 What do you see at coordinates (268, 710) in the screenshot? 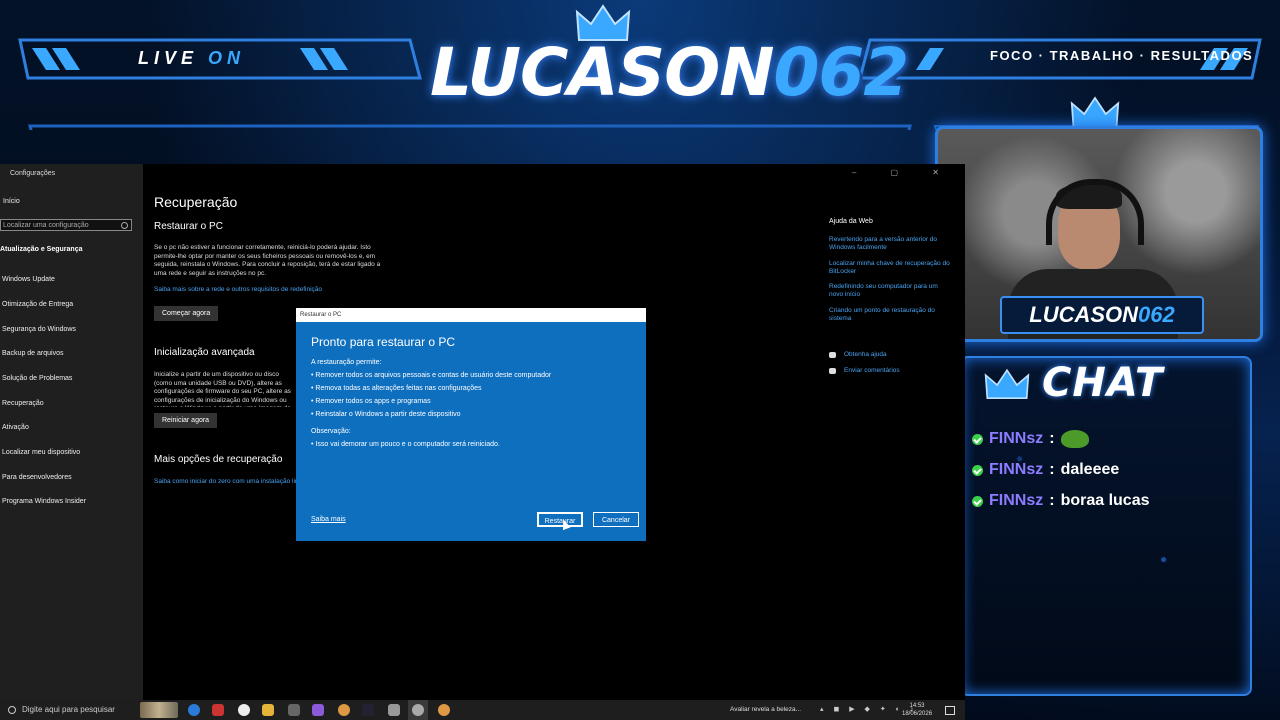
I see `file-explorer-icon` at bounding box center [268, 710].